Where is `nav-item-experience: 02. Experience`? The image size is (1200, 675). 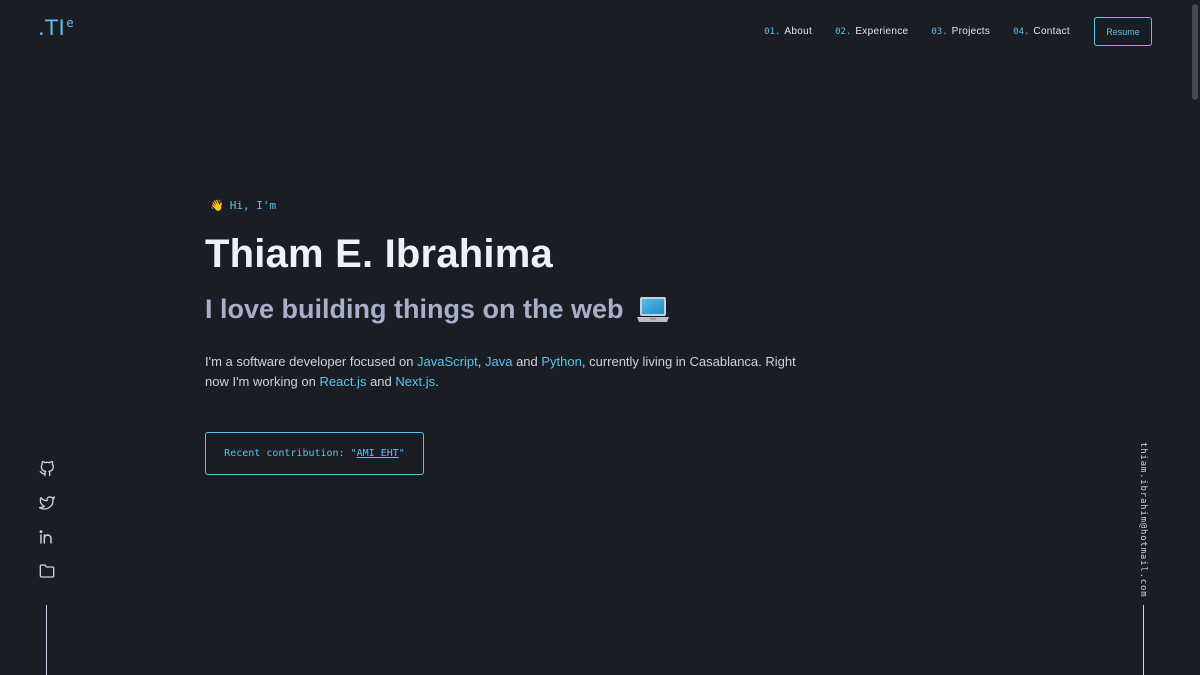 nav-item-experience: 02. Experience is located at coordinates (871, 31).